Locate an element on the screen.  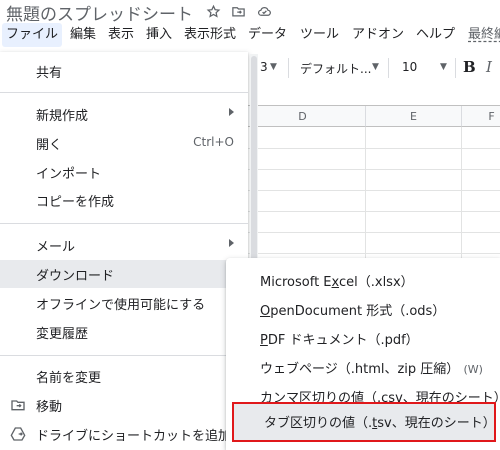
font-size-select: 10 is located at coordinates (409, 67).